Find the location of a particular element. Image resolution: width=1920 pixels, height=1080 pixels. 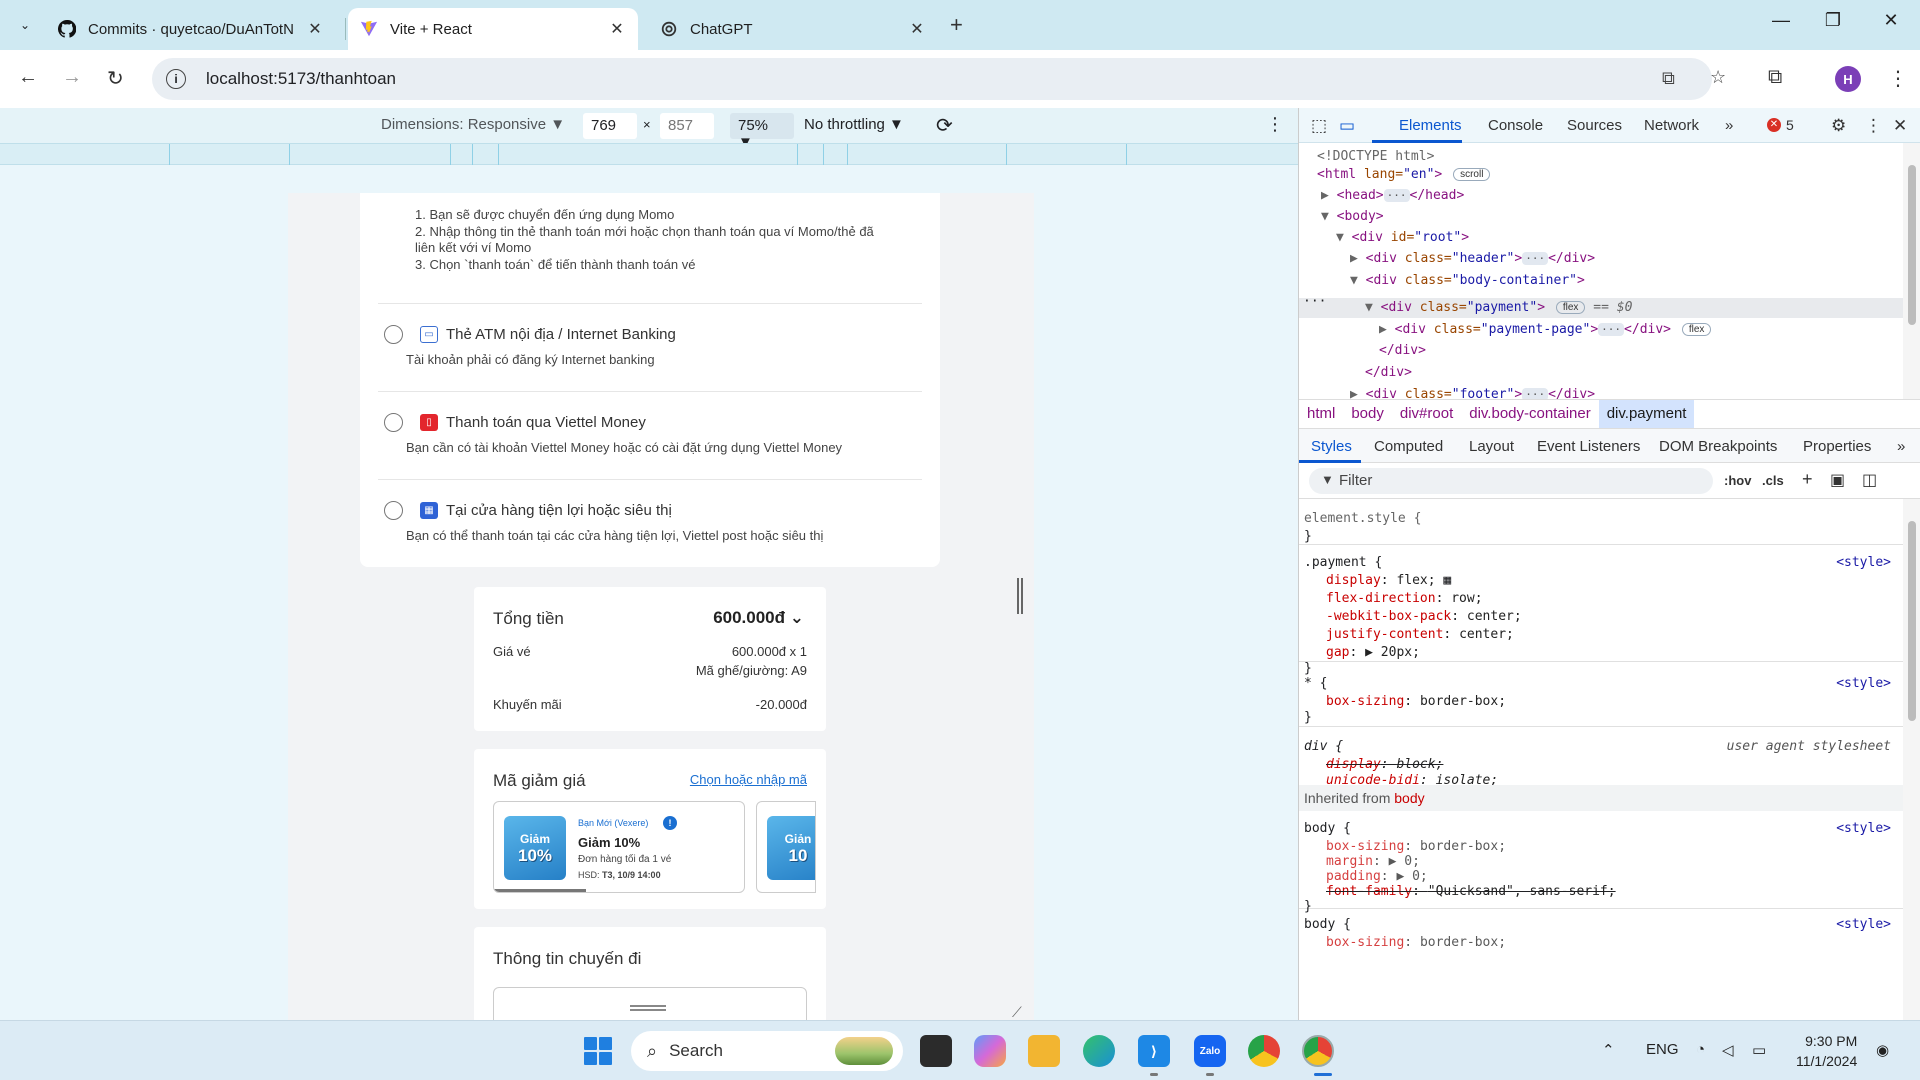

chrome-menu-icon: ⋮ is located at coordinates (1898, 78).